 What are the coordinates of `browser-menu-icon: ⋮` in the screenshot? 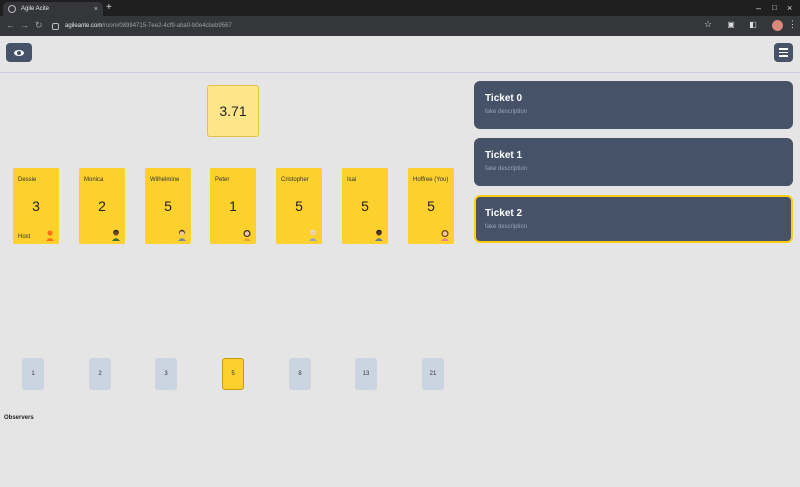 It's located at (792, 24).